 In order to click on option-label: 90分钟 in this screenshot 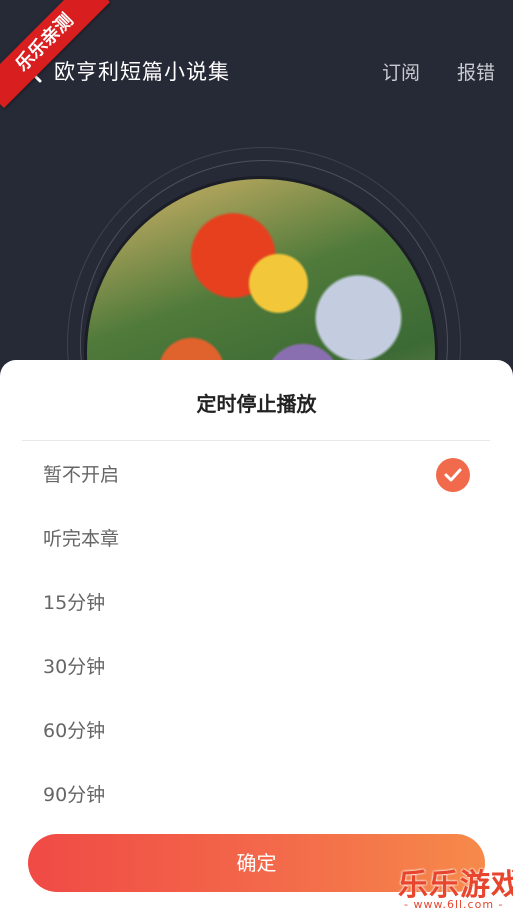, I will do `click(74, 795)`.